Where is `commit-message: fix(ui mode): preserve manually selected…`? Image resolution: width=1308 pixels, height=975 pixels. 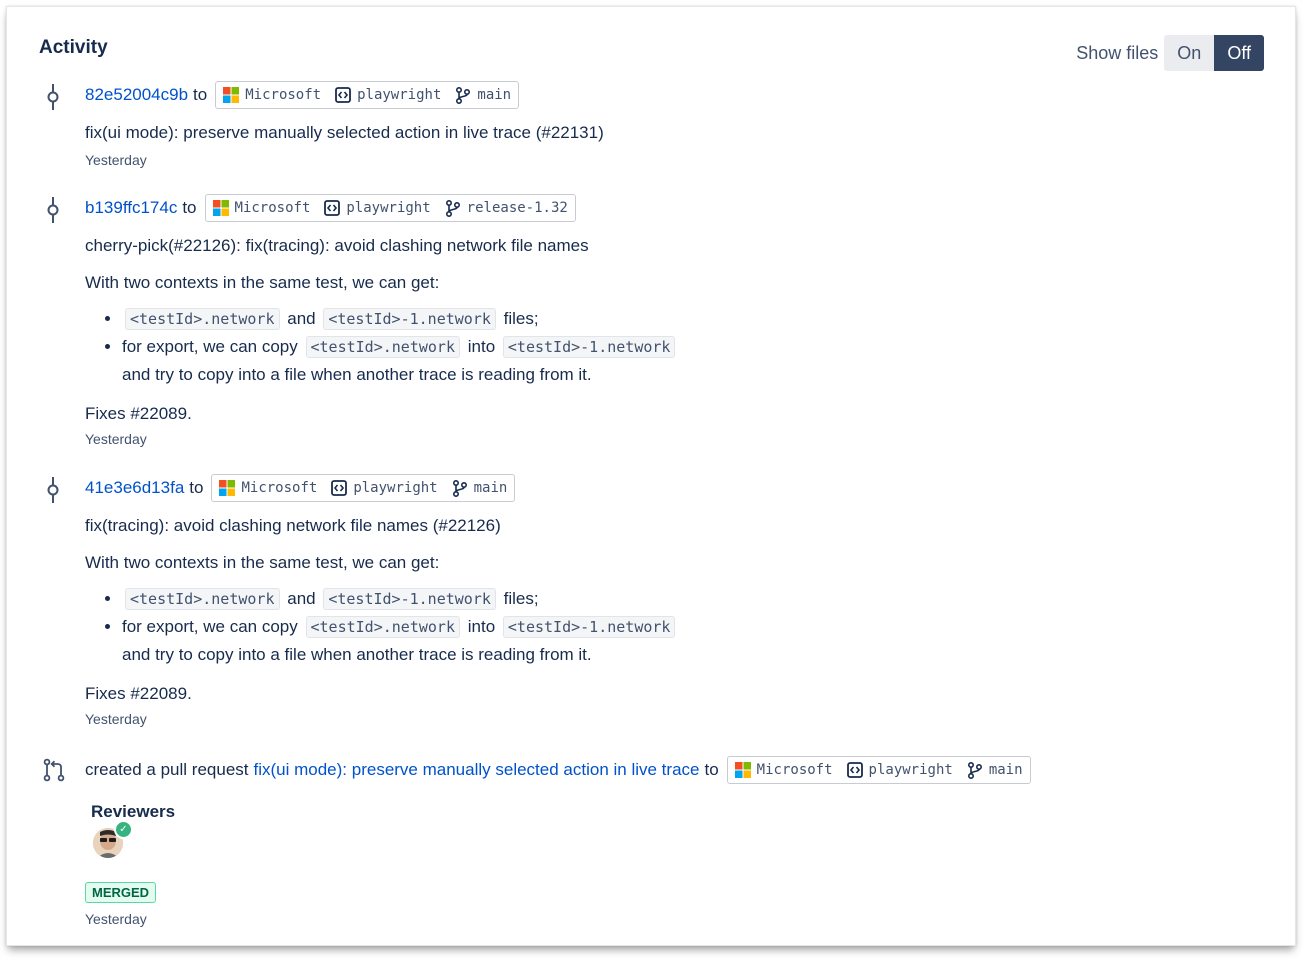 commit-message: fix(ui mode): preserve manually selected… is located at coordinates (344, 132).